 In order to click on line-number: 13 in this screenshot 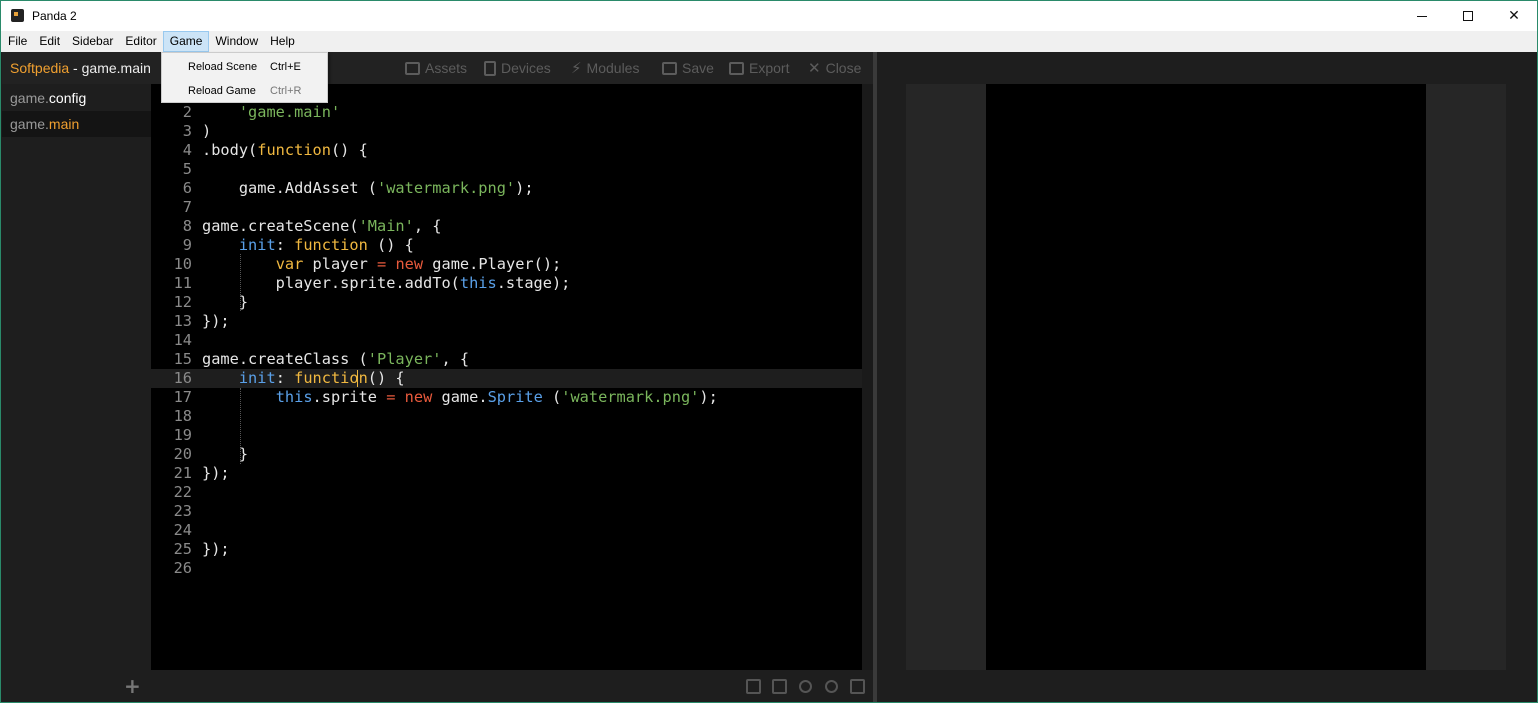, I will do `click(182, 321)`.